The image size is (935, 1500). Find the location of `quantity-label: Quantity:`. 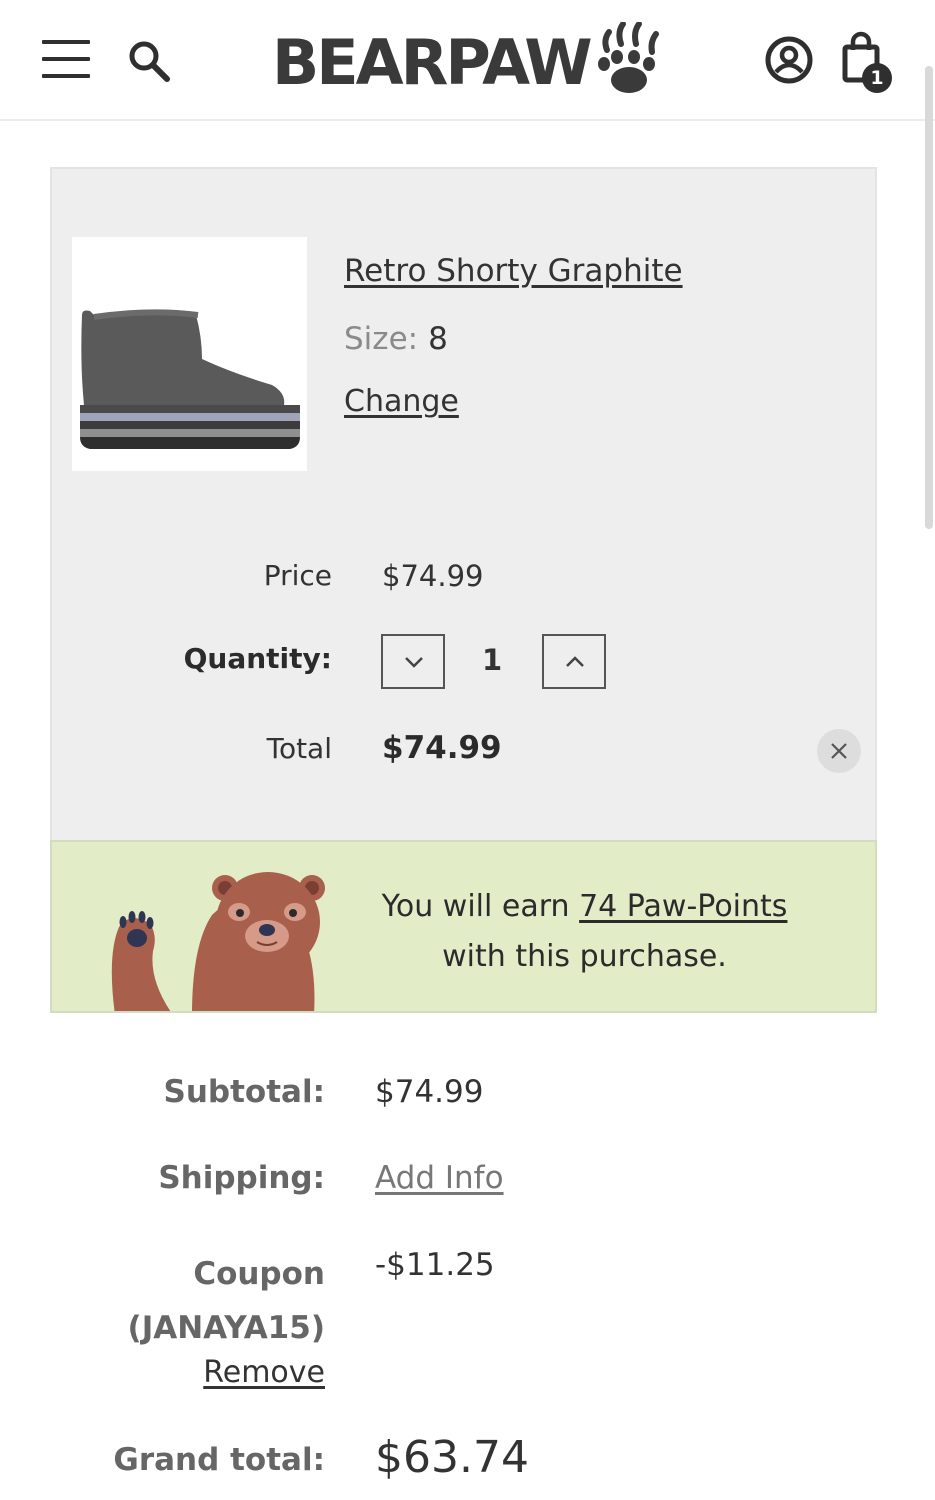

quantity-label: Quantity: is located at coordinates (257, 658).